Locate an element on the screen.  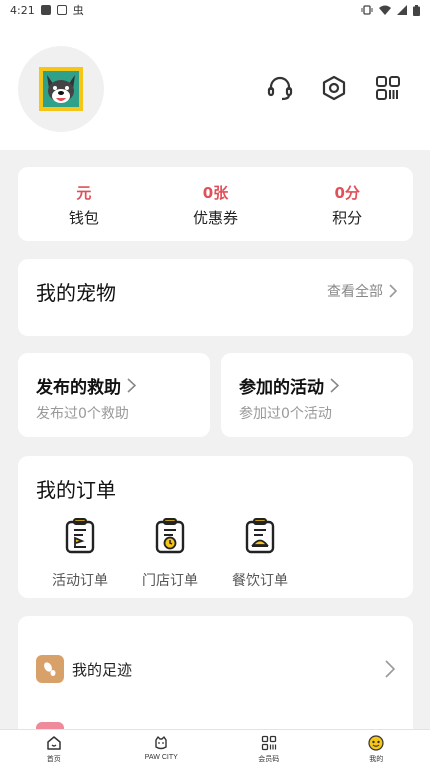
store-order-label: 门店订单 is located at coordinates (170, 581).